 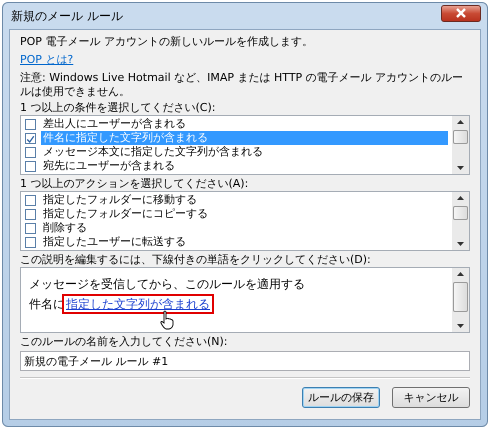 What do you see at coordinates (167, 320) in the screenshot?
I see `hand-cursor-icon` at bounding box center [167, 320].